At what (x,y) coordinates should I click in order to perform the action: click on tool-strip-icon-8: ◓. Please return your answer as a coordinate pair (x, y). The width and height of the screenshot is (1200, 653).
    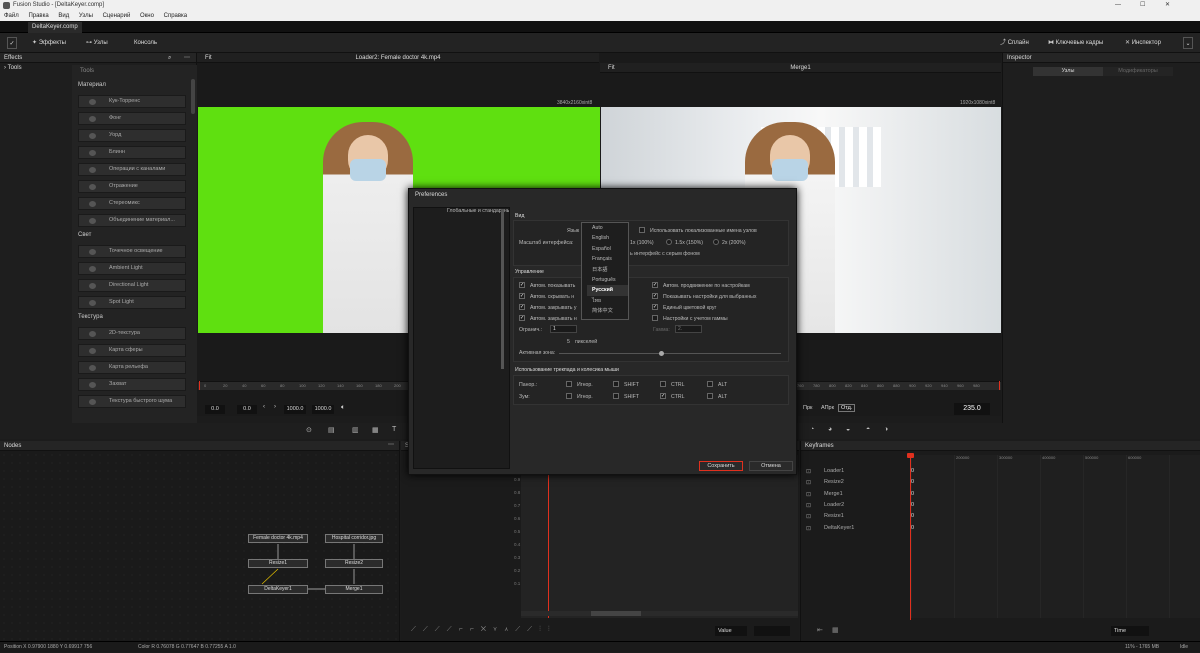
    Looking at the image, I should click on (868, 429).